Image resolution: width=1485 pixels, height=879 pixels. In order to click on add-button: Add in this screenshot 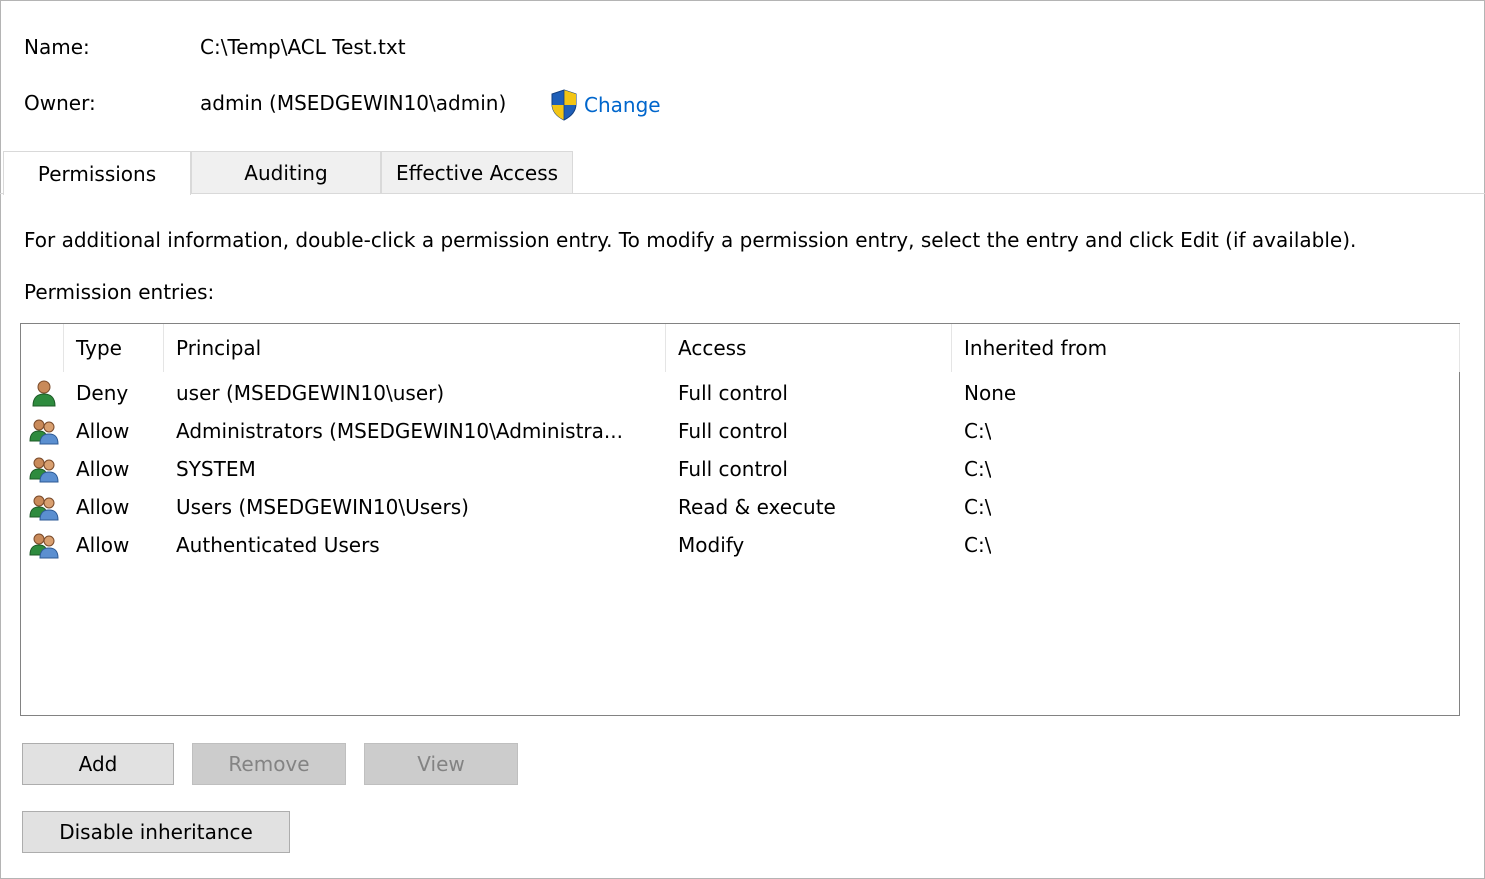, I will do `click(98, 764)`.